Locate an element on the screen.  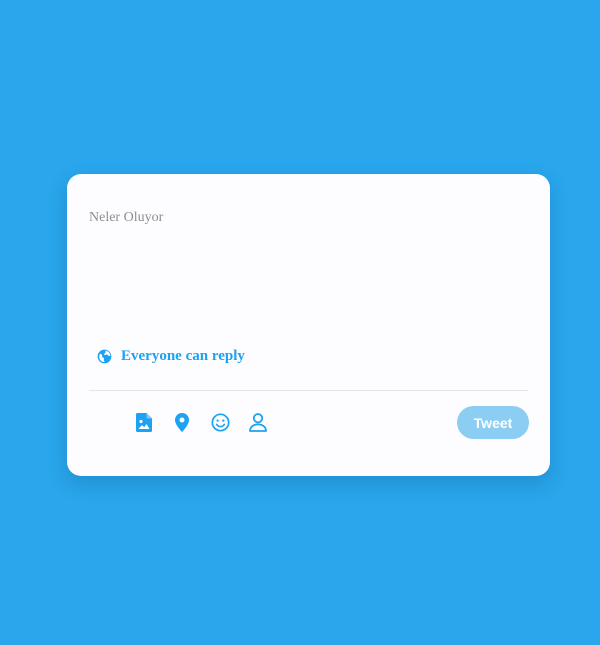
reply-setting-label: Everyone can reply is located at coordinates (183, 356).